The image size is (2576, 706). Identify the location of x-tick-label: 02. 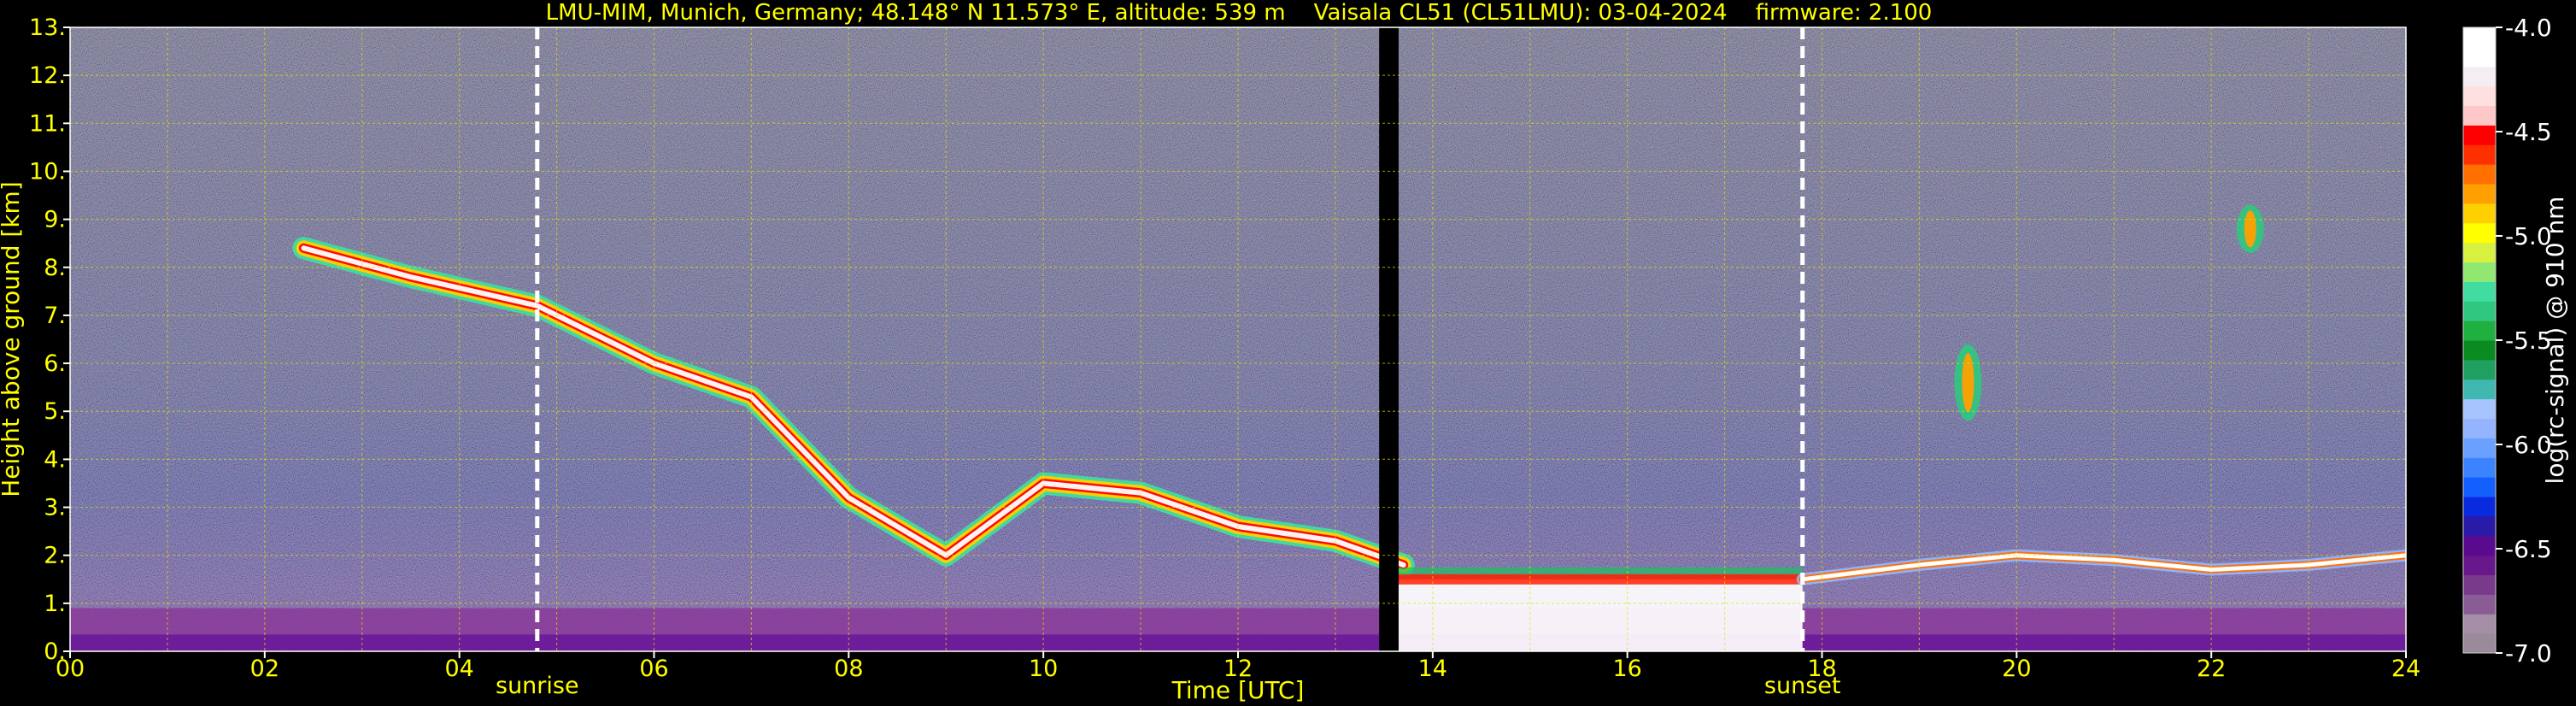
(264, 669).